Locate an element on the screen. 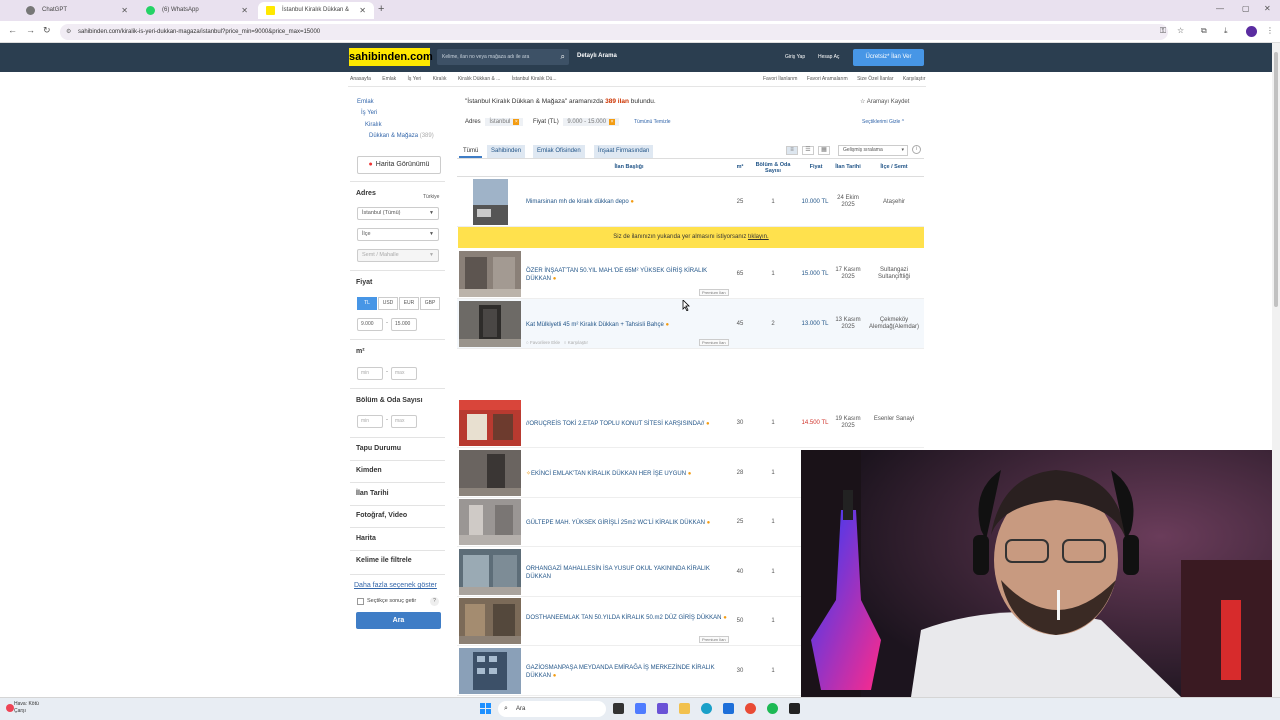  col-title: İlan Başlığı is located at coordinates (629, 167).